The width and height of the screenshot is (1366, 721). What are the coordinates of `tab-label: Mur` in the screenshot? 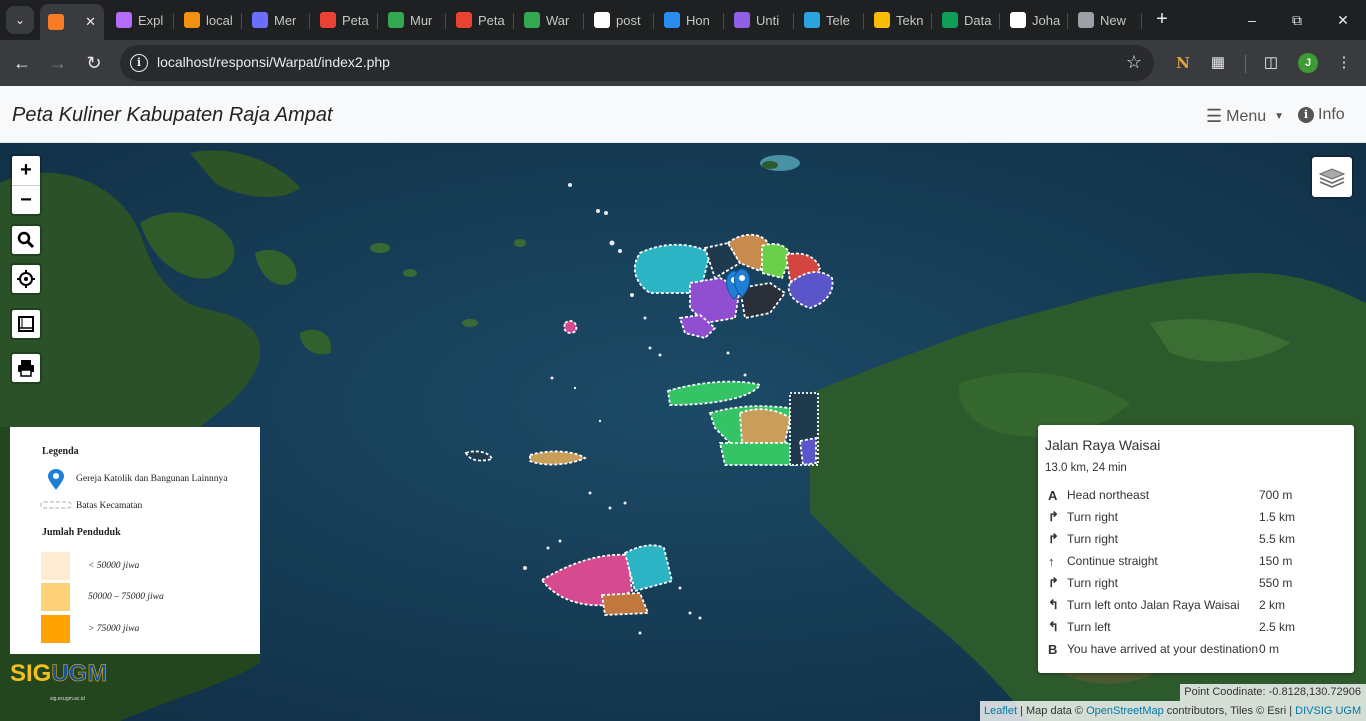 It's located at (421, 20).